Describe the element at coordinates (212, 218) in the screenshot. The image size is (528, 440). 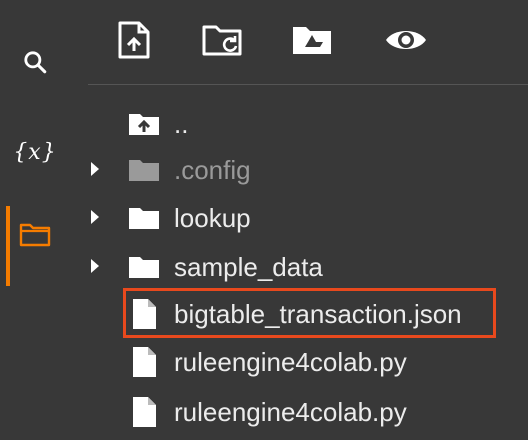
I see `file-name: lookup` at that location.